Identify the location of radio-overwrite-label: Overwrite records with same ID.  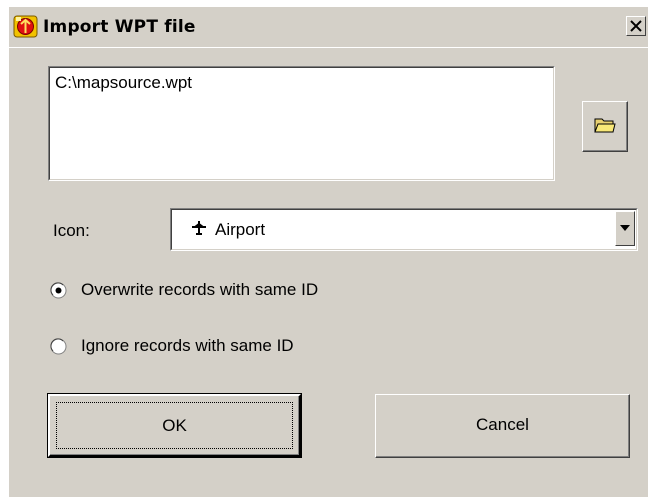
(199, 290).